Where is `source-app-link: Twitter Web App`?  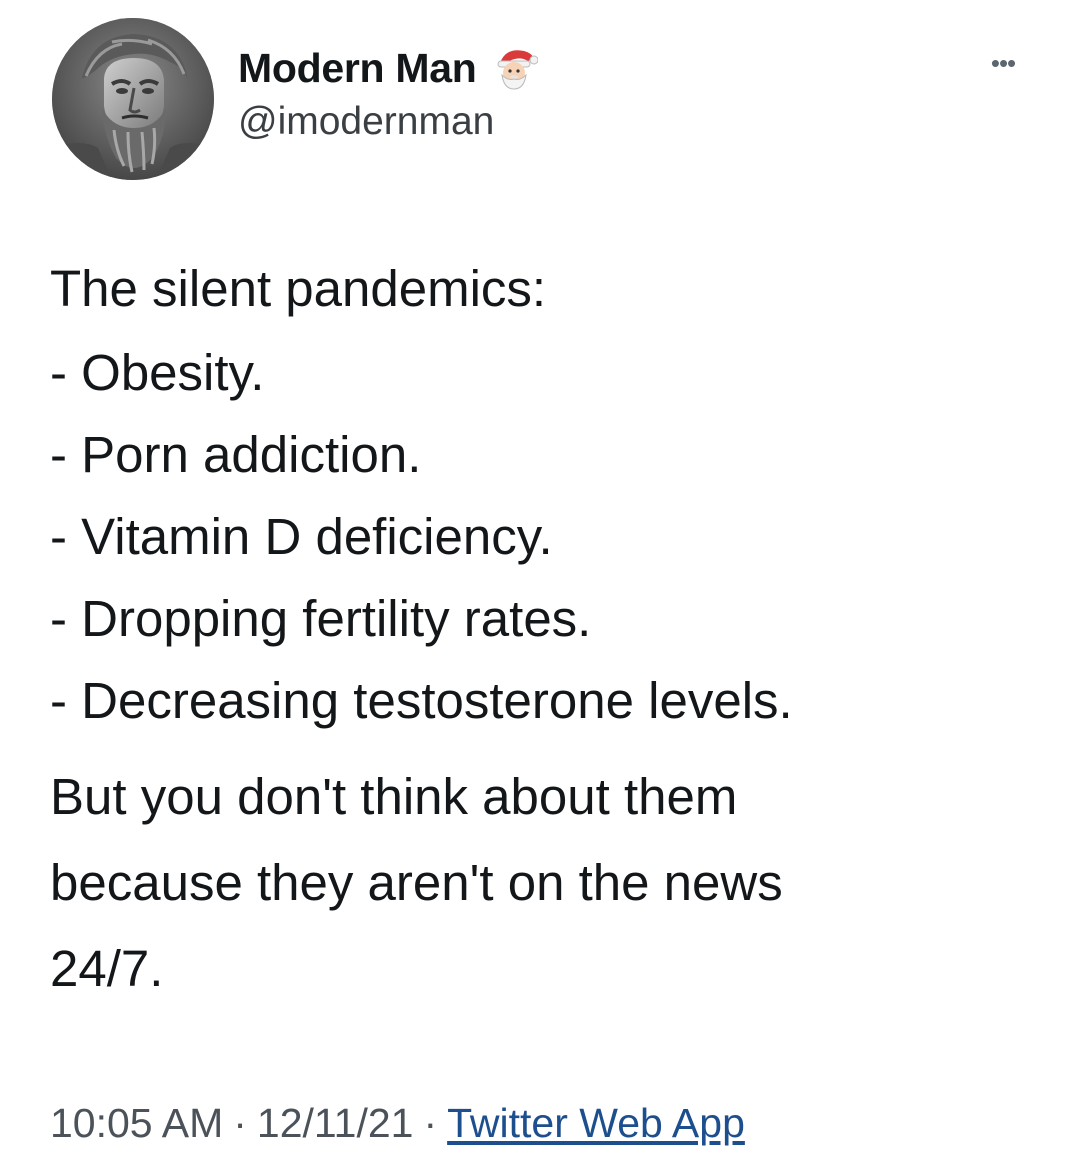
source-app-link: Twitter Web App is located at coordinates (596, 1123).